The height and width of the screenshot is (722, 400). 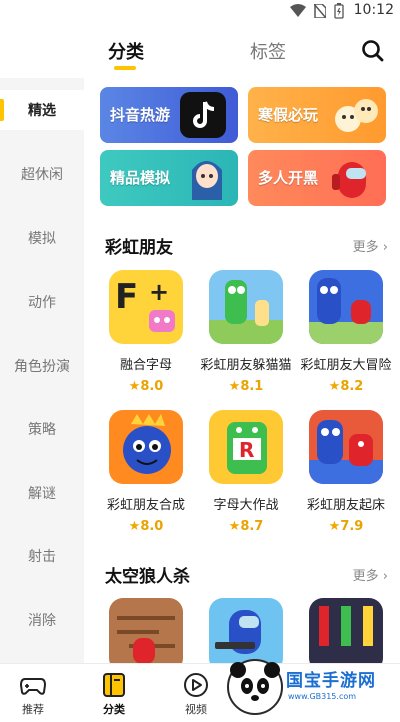 I want to click on search-icon, so click(x=373, y=51).